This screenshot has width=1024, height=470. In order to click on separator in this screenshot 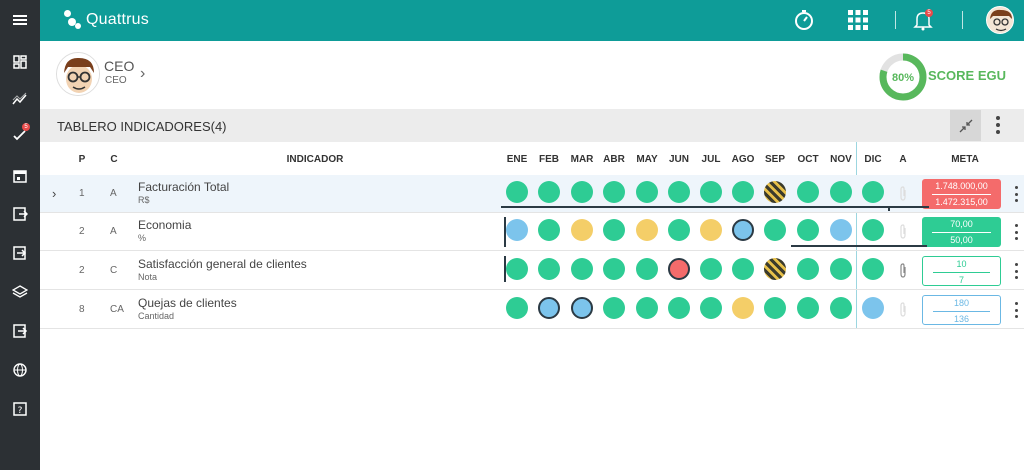, I will do `click(962, 20)`.